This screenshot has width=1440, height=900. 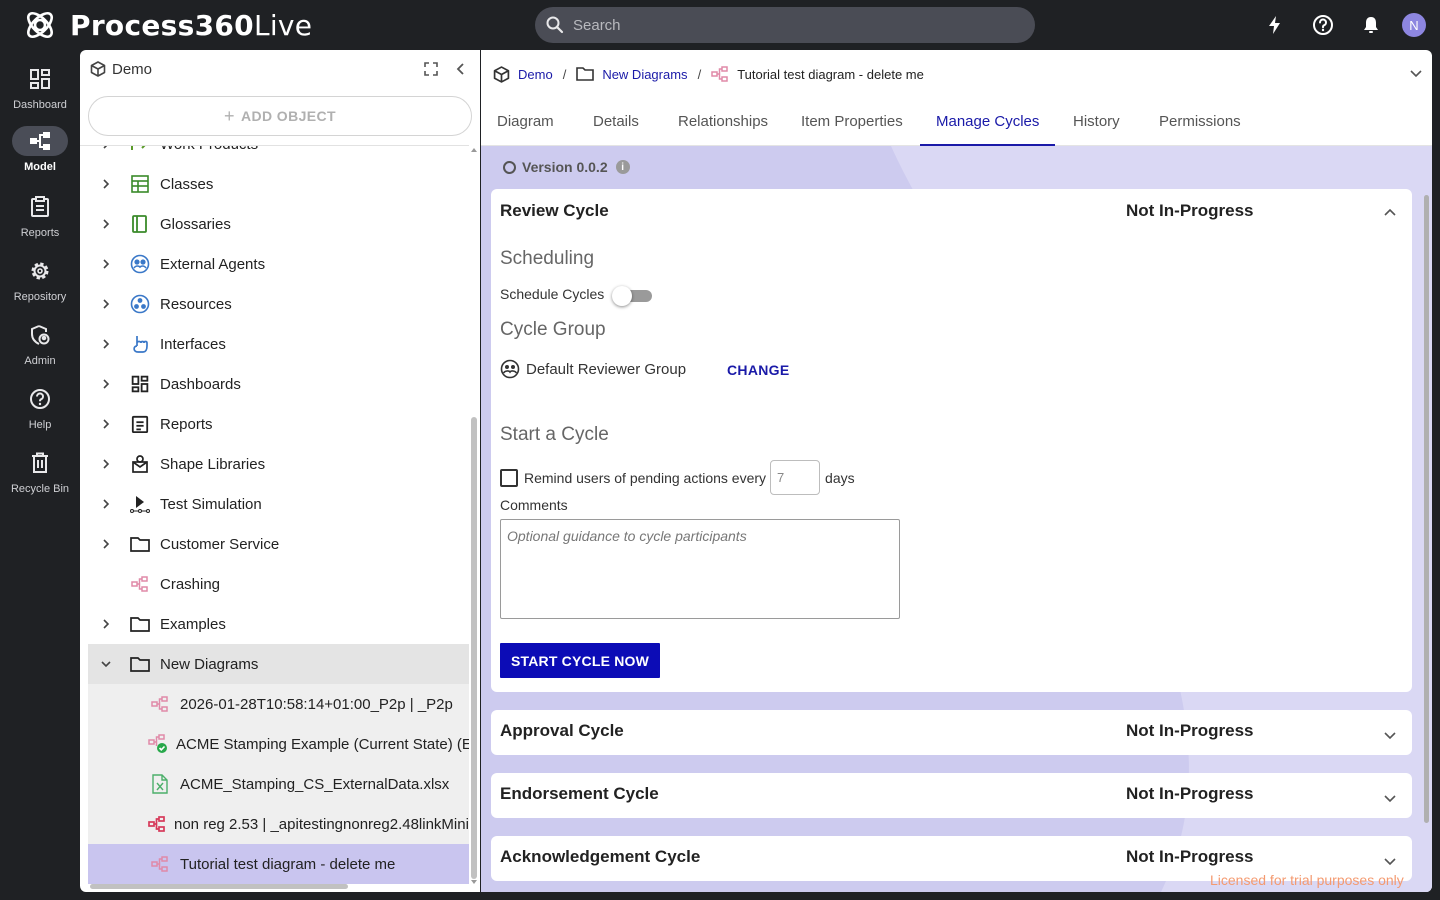 I want to click on top-bar: Process360Live N, so click(x=720, y=25).